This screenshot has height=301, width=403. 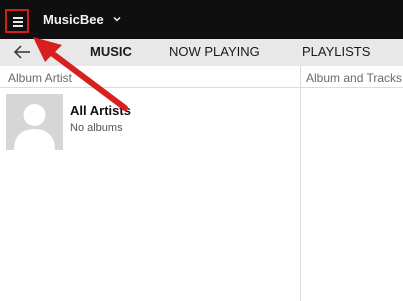 What do you see at coordinates (214, 51) in the screenshot?
I see `tab-now-playing: NOW PLAYING` at bounding box center [214, 51].